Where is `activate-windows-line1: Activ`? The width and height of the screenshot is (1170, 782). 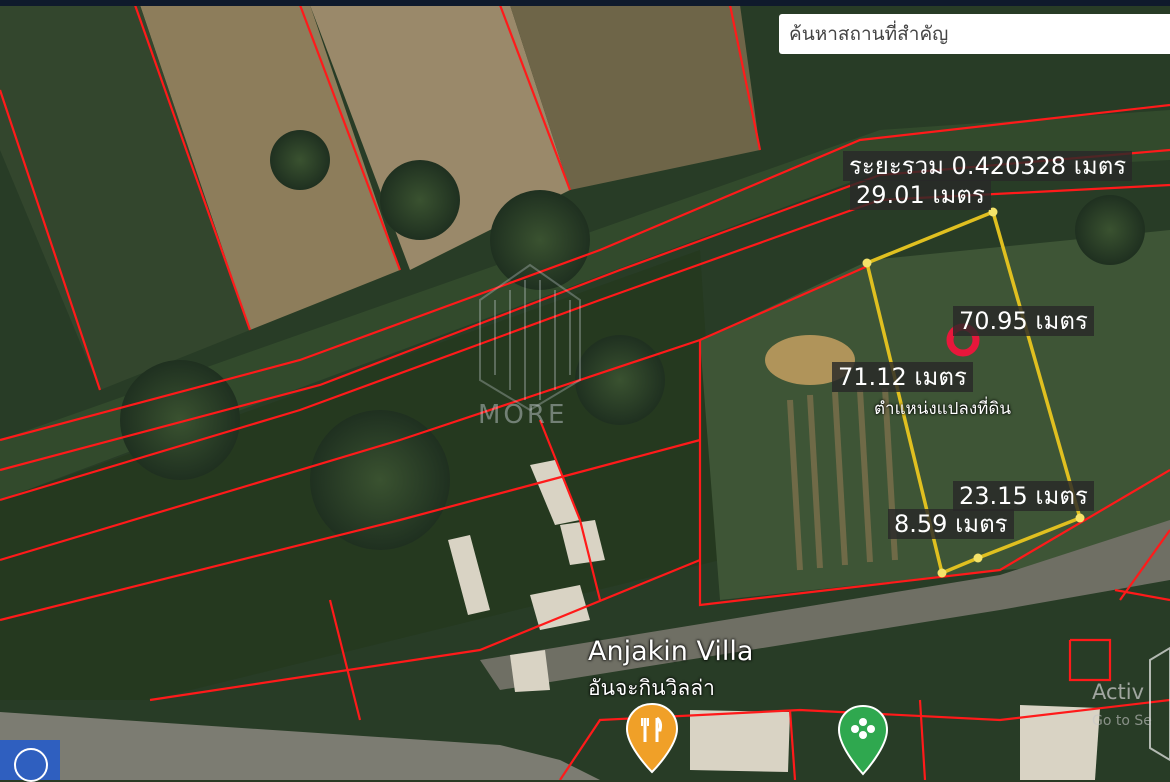
activate-windows-line1: Activ is located at coordinates (1118, 692).